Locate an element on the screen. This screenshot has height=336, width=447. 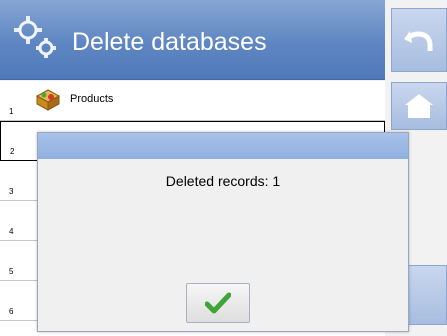
row-number: 3 is located at coordinates (11, 191).